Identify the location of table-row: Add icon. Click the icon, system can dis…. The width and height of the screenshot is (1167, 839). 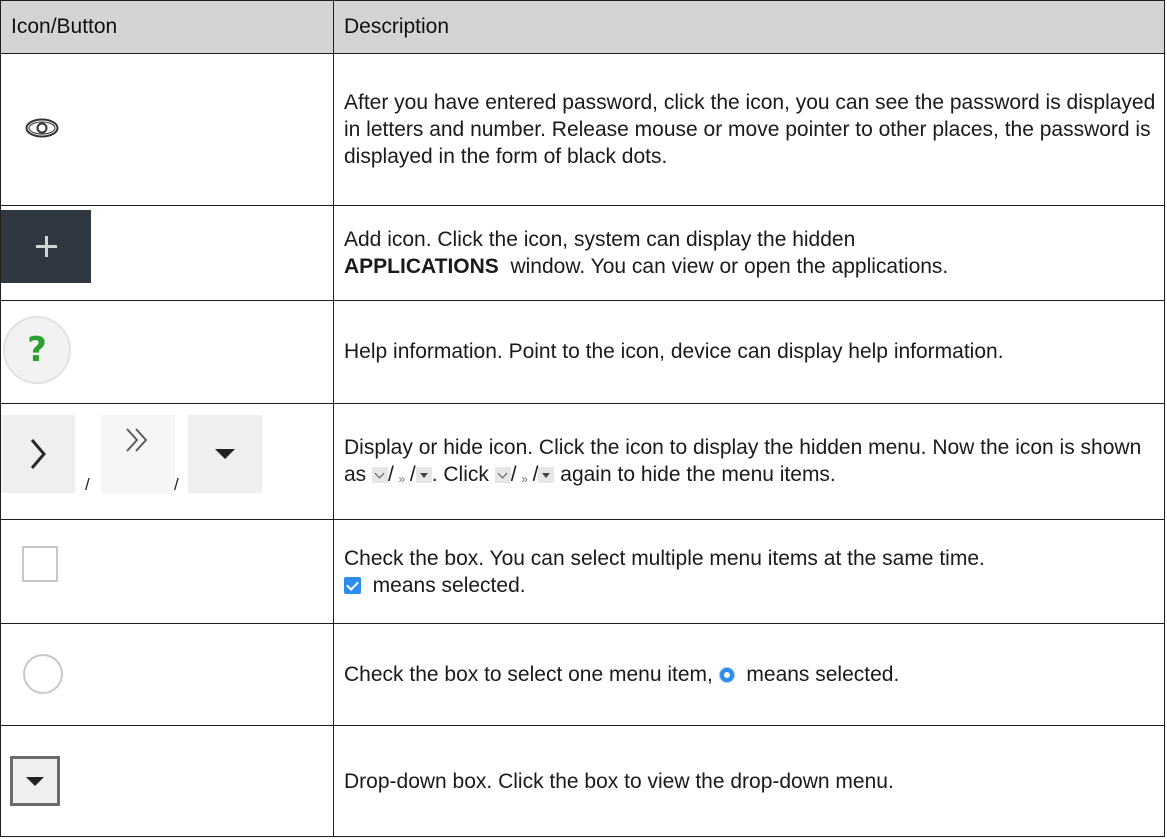
(582, 253).